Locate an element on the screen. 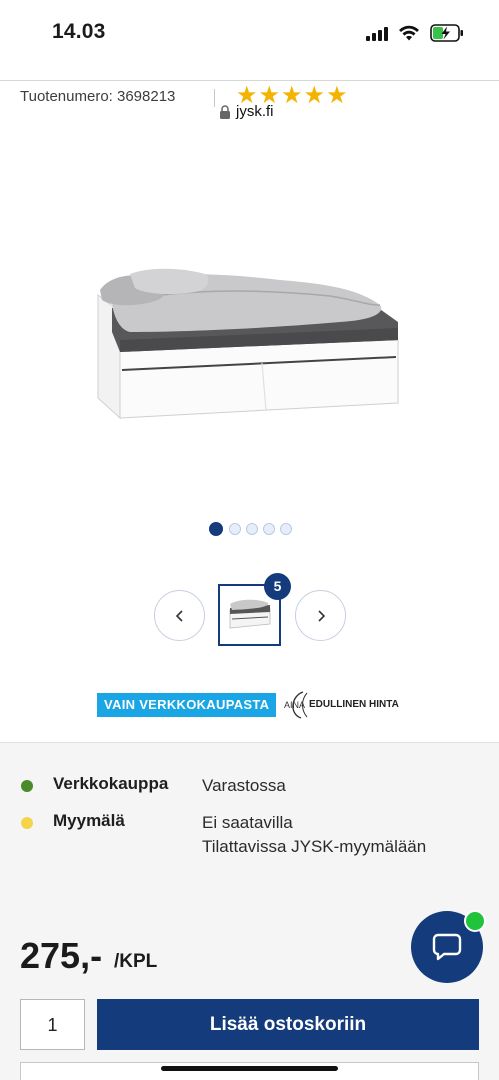  status-bar: 14.03 is located at coordinates (249, 25).